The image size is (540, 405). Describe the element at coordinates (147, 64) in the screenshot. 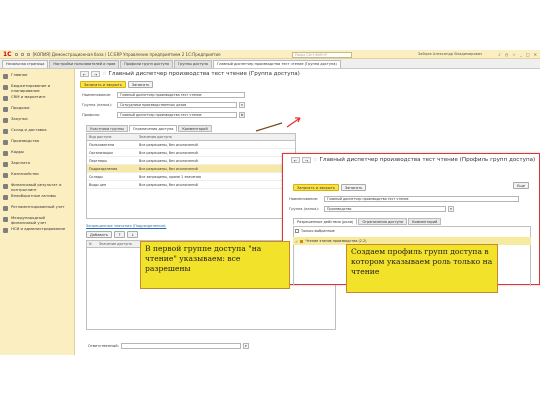

I see `tab-access-profiles: Профили групп доступа` at that location.